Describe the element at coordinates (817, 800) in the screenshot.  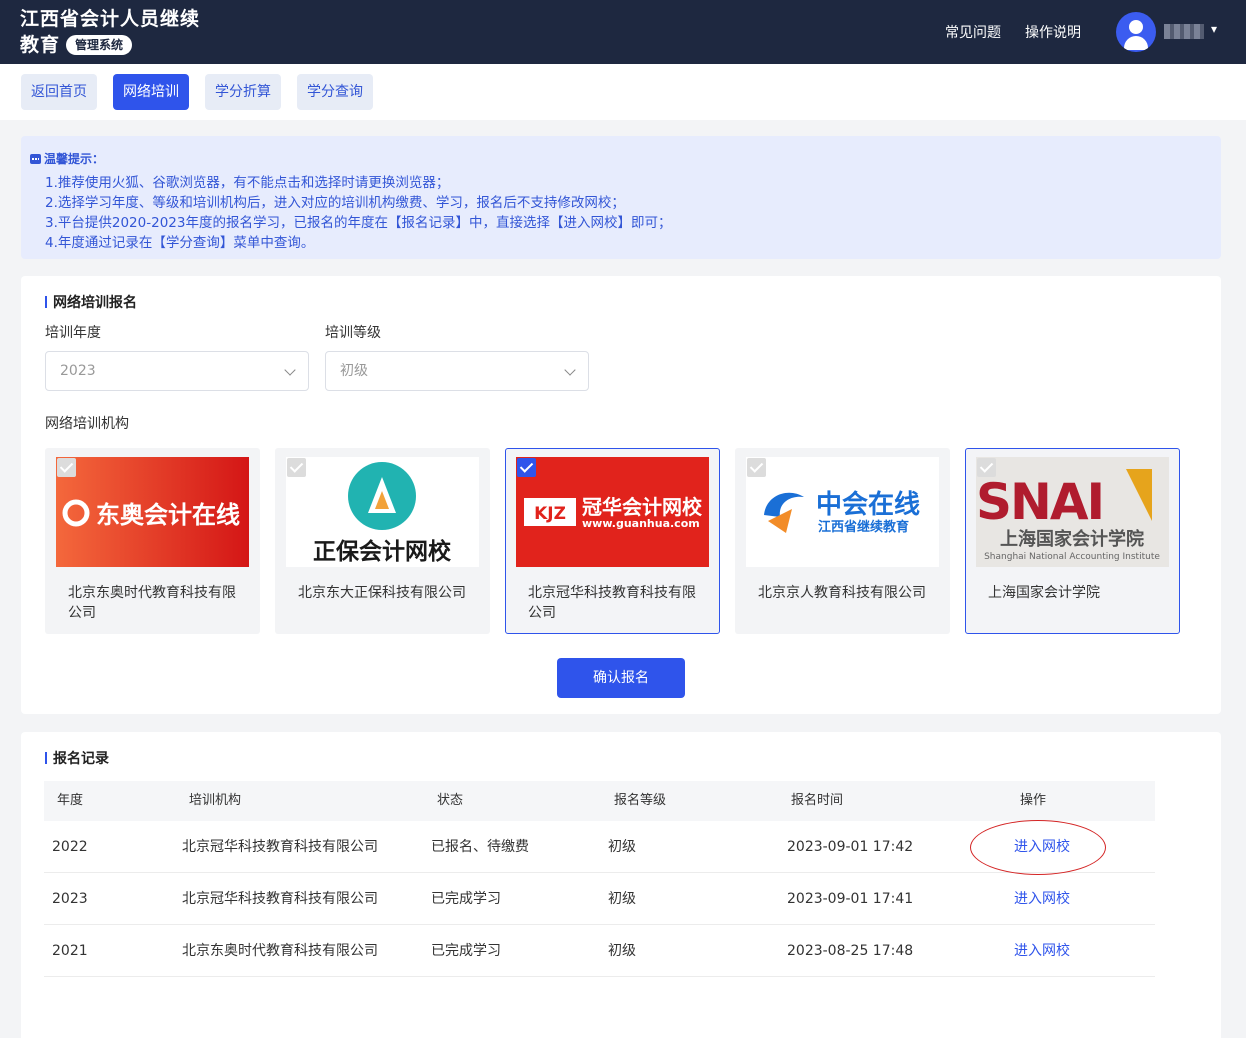
I see `column-header: 报名时间` at that location.